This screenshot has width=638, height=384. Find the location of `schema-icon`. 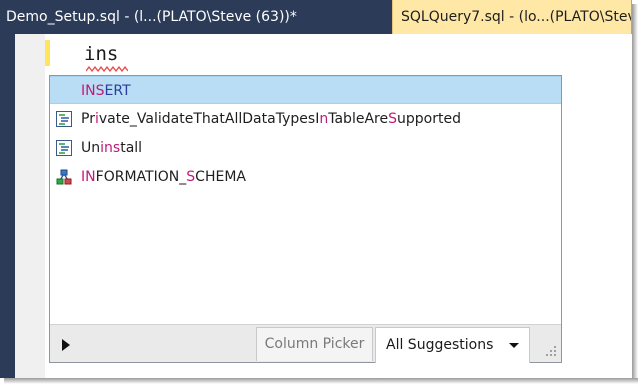

schema-icon is located at coordinates (64, 177).